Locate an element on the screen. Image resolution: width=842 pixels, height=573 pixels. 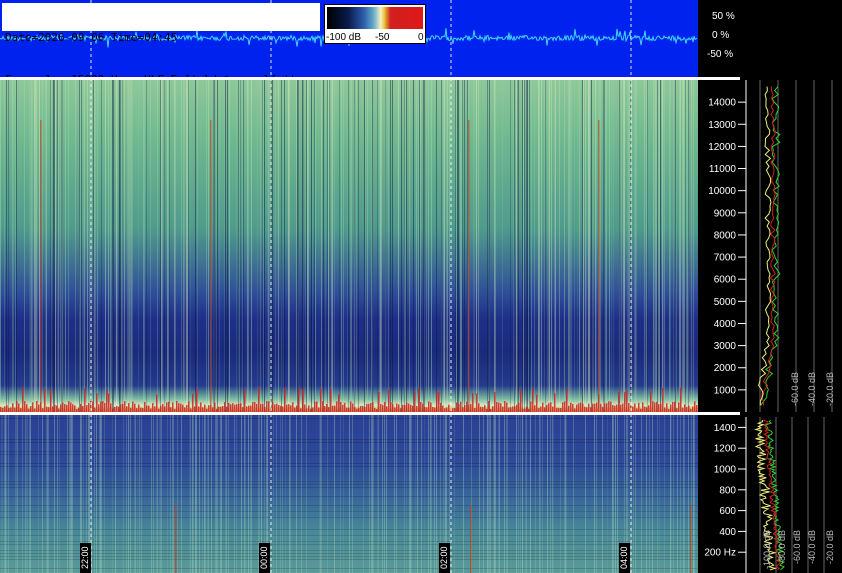
frequency-label-lower: 1200 is located at coordinates (725, 449).